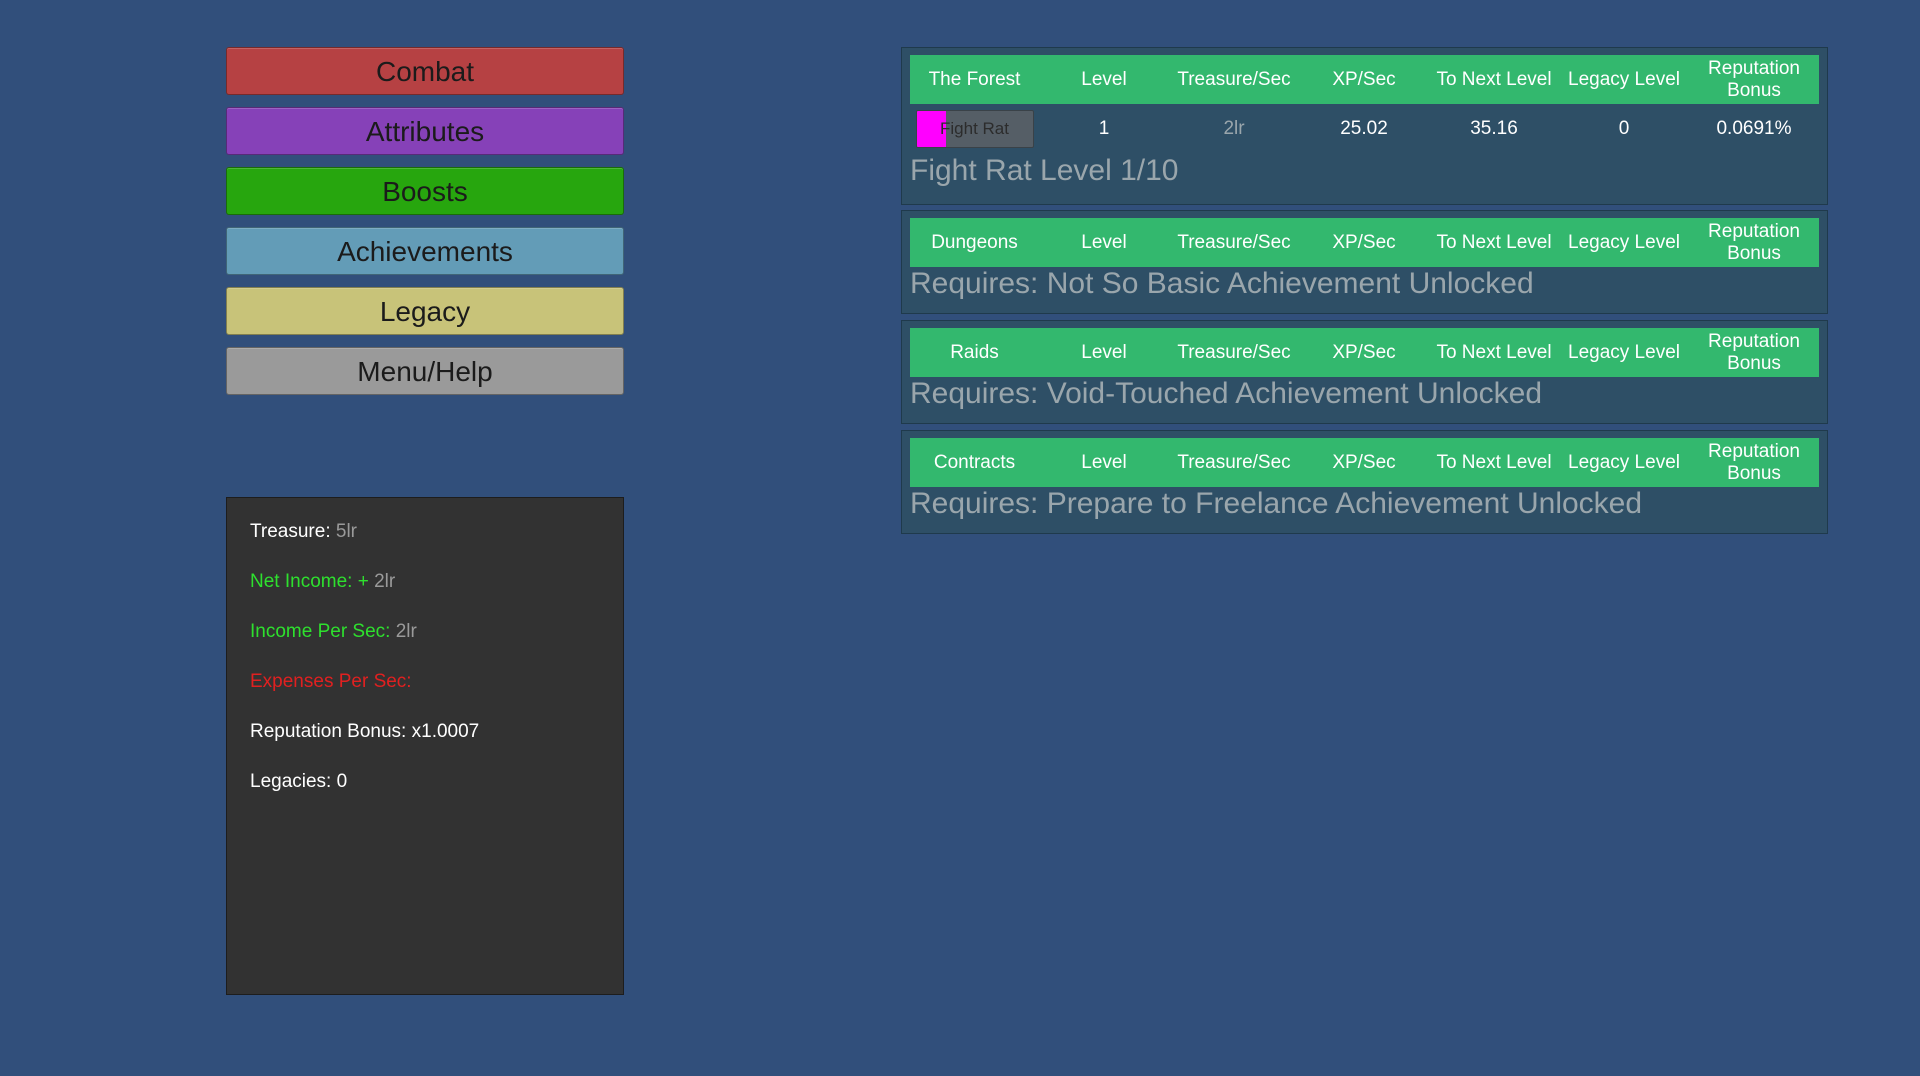 The width and height of the screenshot is (1920, 1076). What do you see at coordinates (1234, 128) in the screenshot?
I see `task-treasure-sec: 2lr` at bounding box center [1234, 128].